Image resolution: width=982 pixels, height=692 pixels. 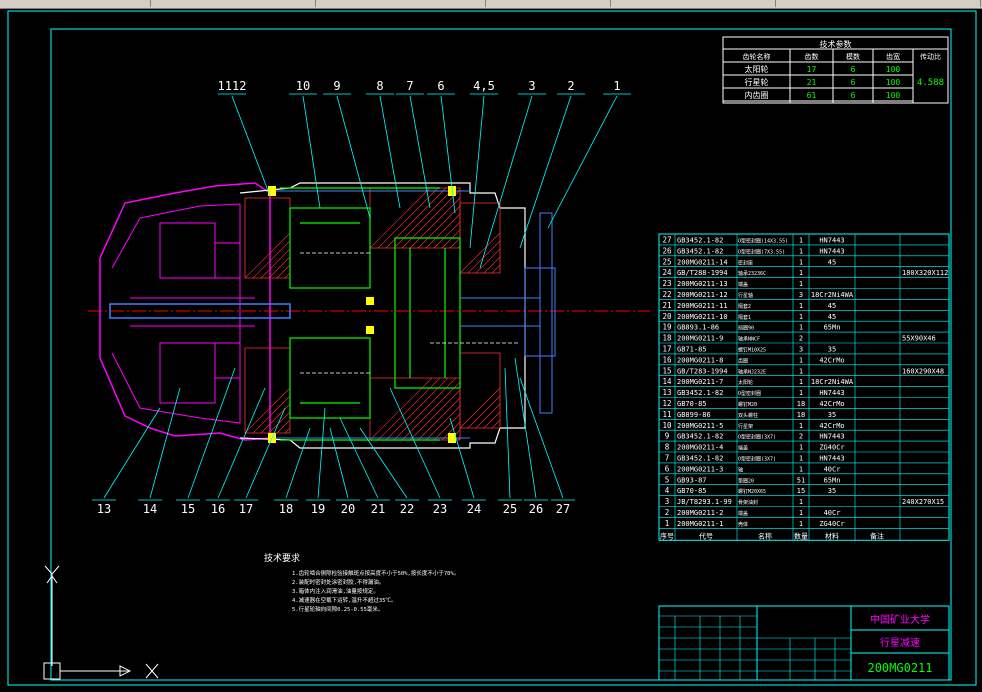 What do you see at coordinates (749, 339) in the screenshot?
I see `bom-name: 轴承NNCF` at bounding box center [749, 339].